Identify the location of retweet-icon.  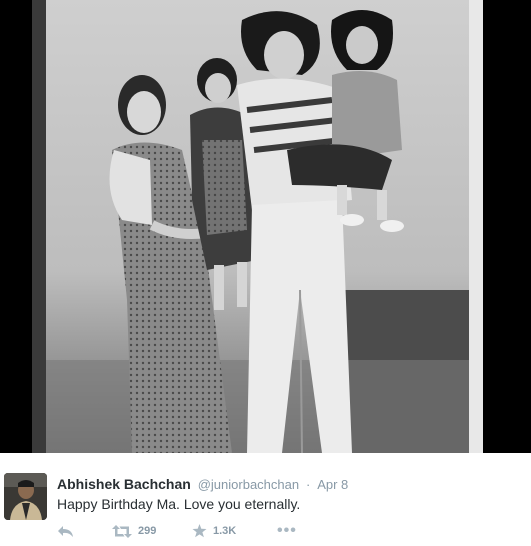
(122, 531).